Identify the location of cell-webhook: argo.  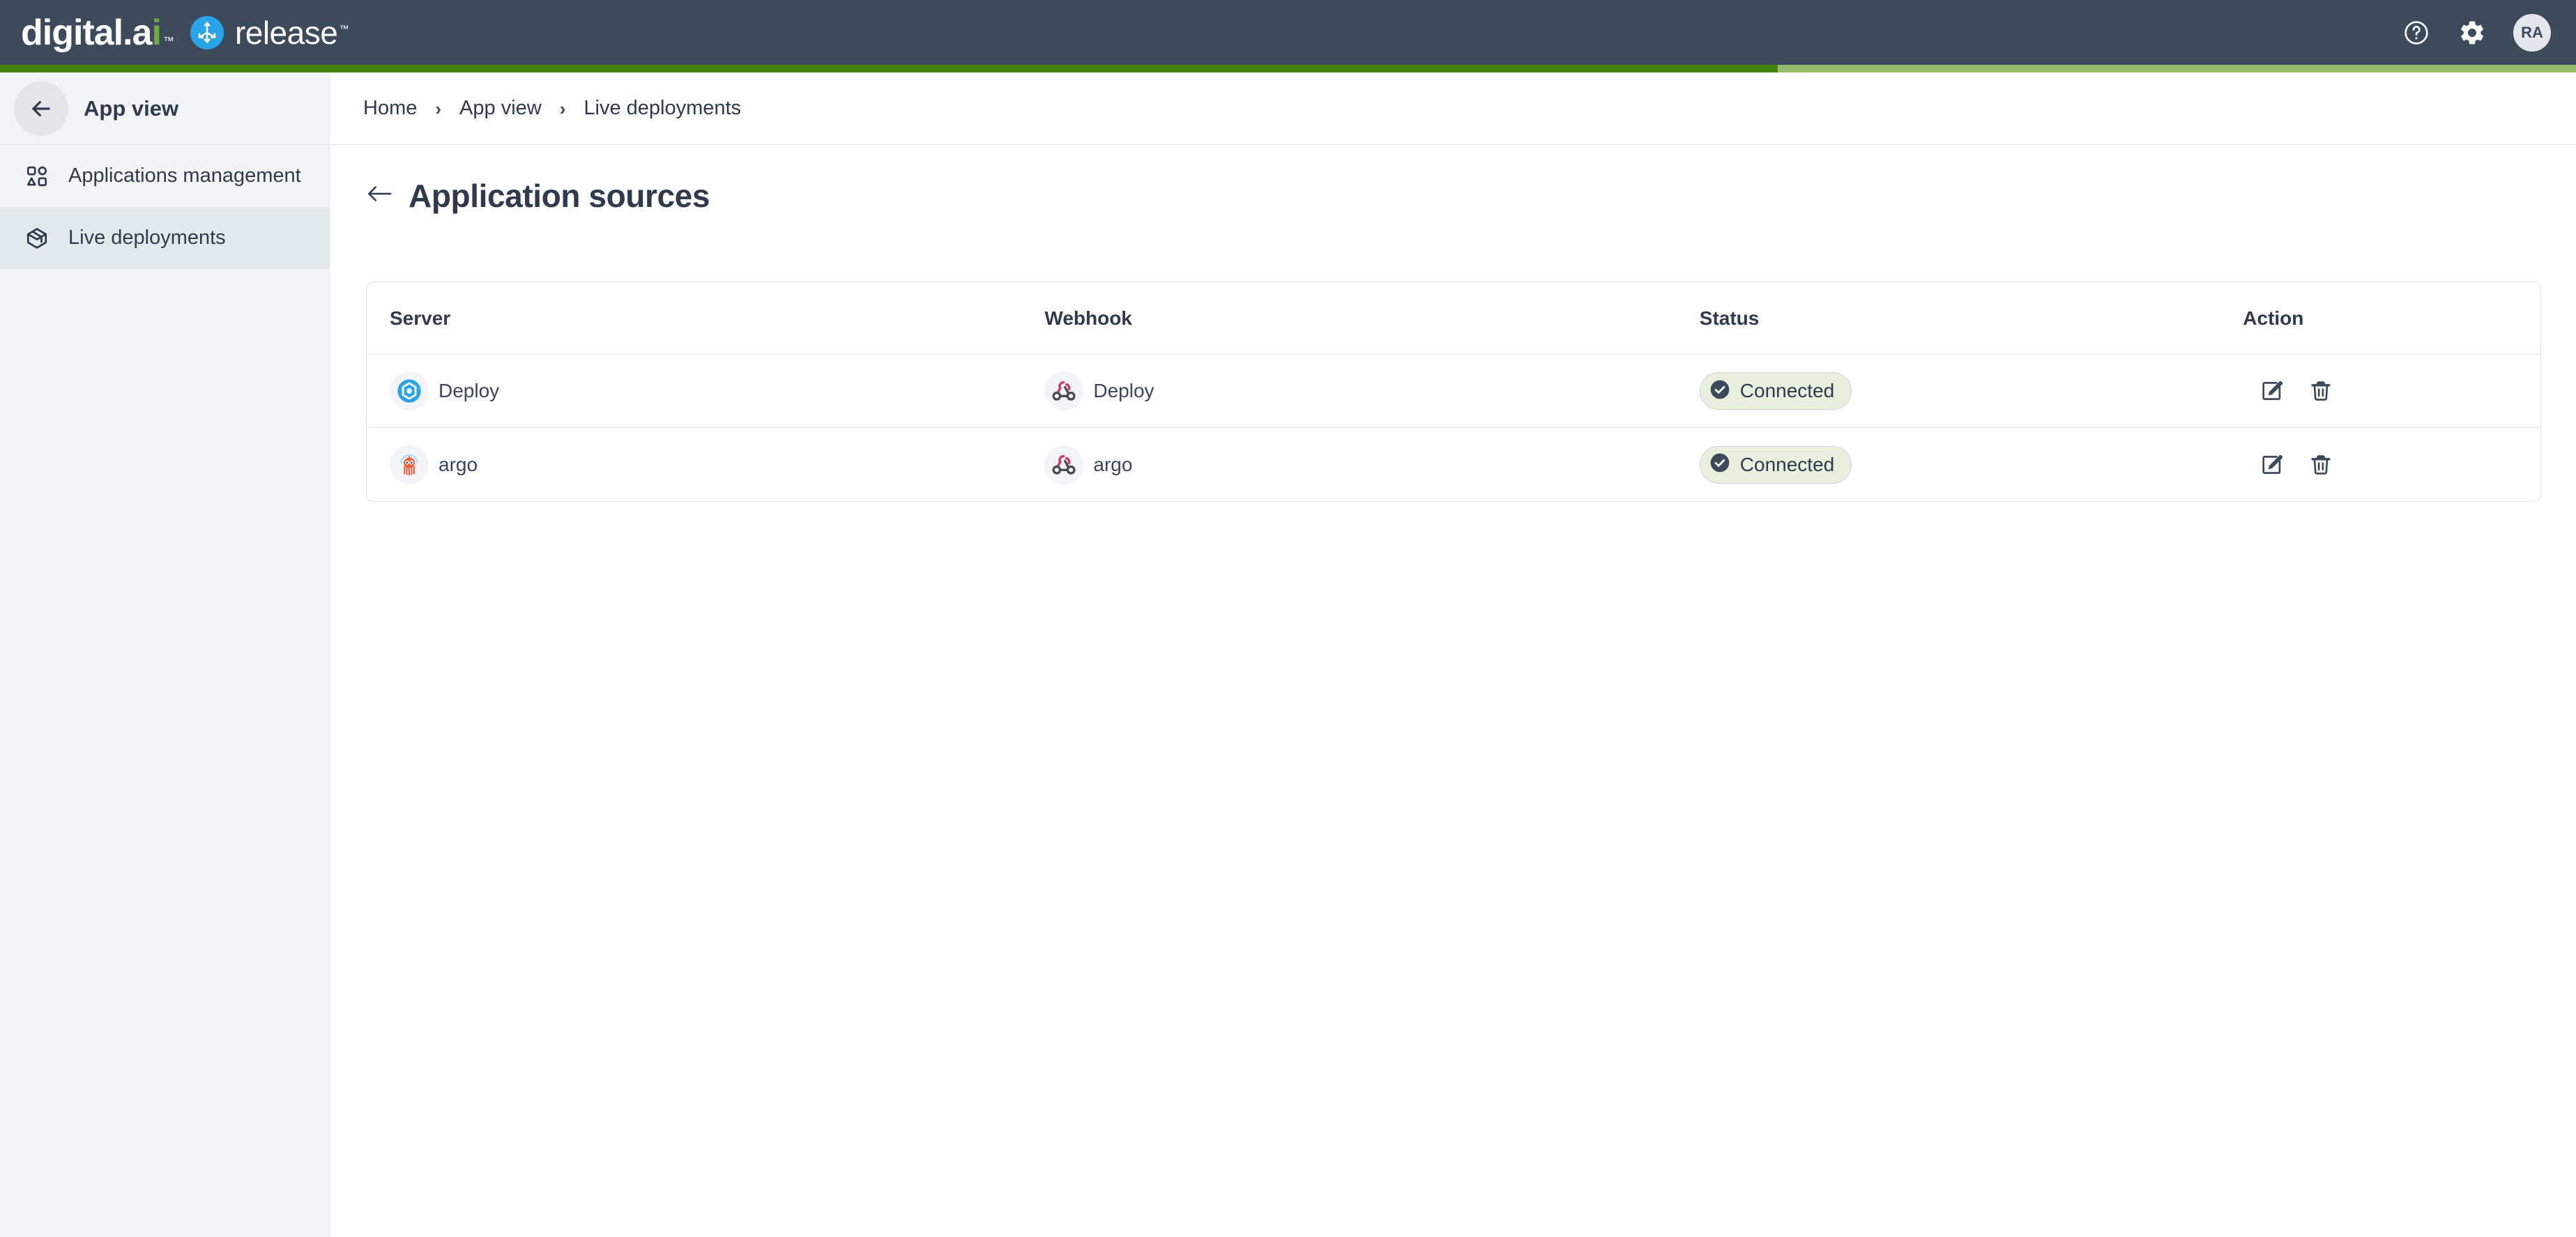
(1348, 464).